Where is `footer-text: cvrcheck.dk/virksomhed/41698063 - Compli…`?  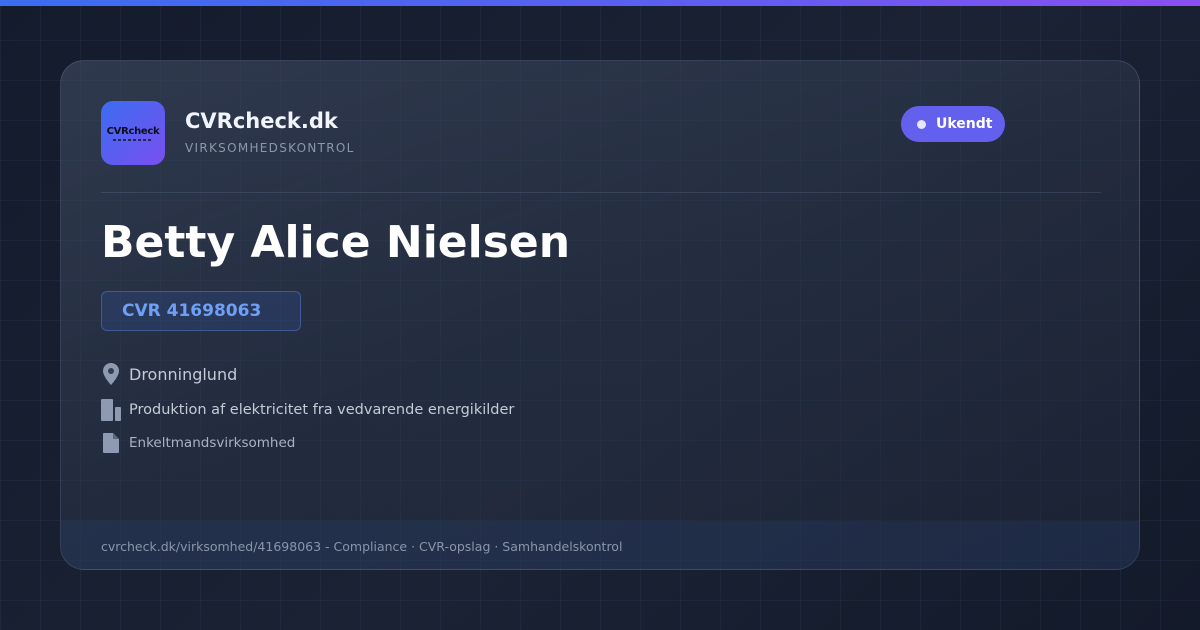 footer-text: cvrcheck.dk/virksomhed/41698063 - Compli… is located at coordinates (362, 546).